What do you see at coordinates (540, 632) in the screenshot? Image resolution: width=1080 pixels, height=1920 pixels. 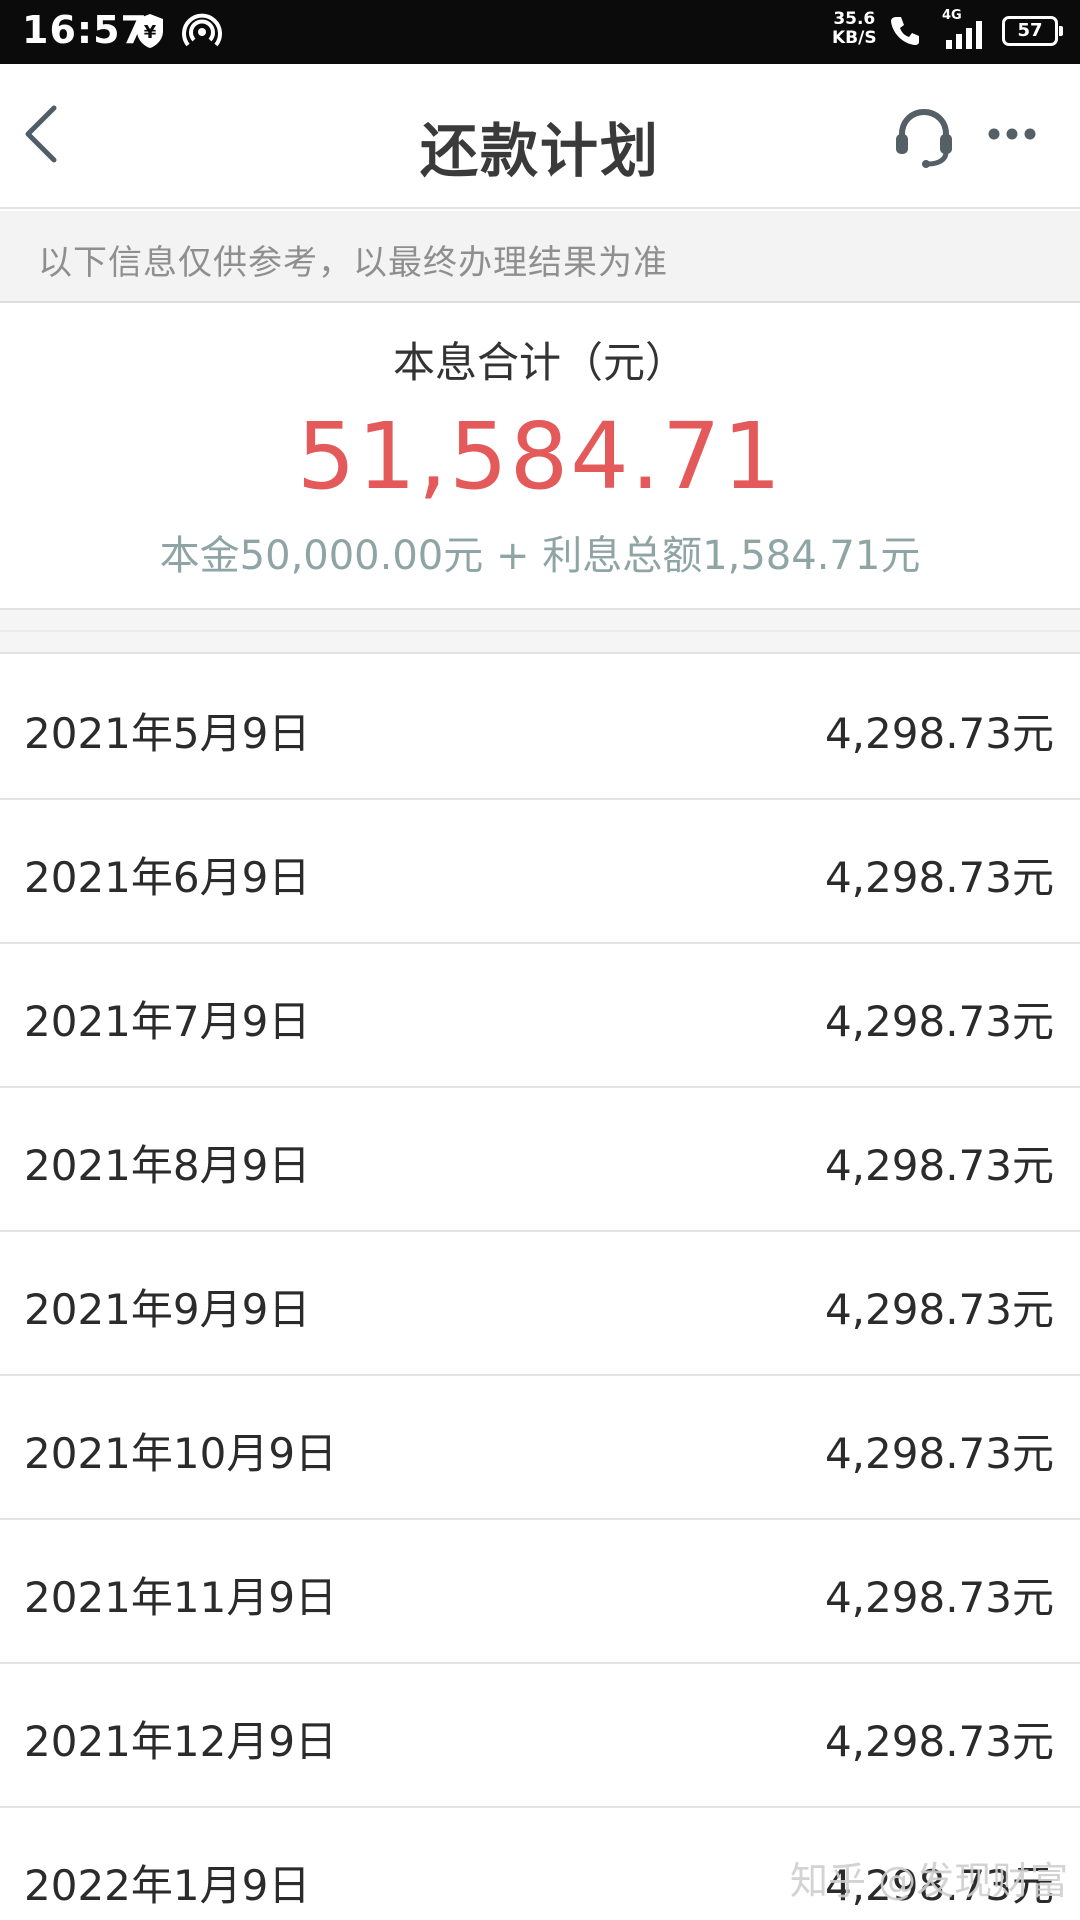 I see `section-gap` at bounding box center [540, 632].